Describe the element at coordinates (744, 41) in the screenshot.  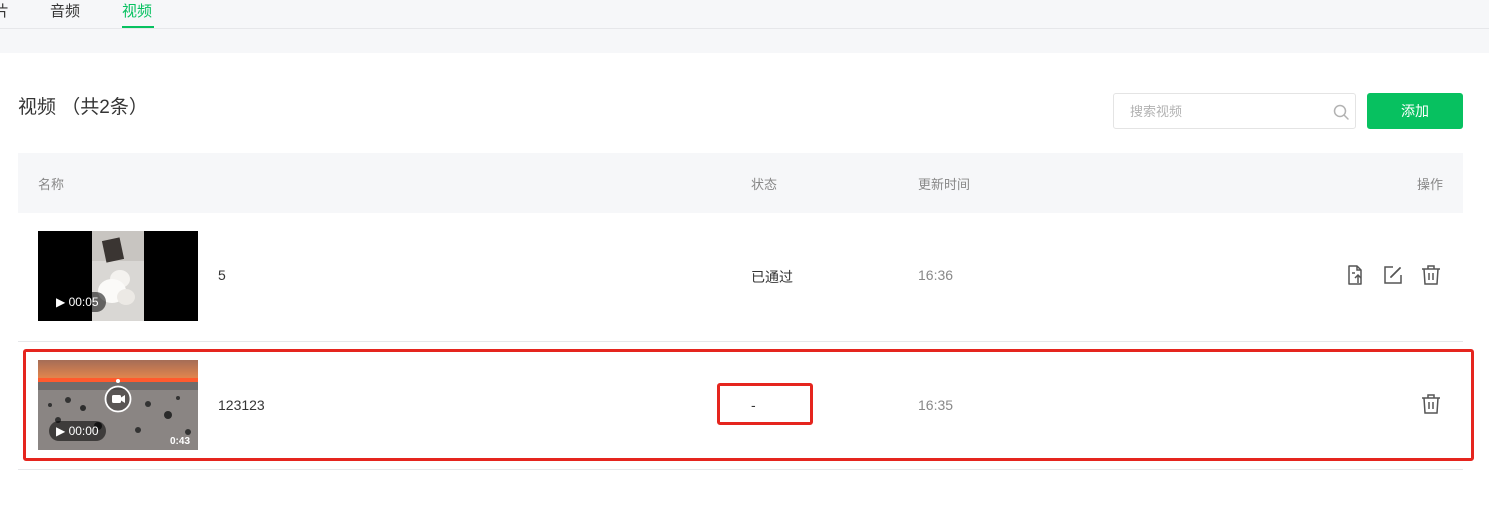
I see `header-spacer` at that location.